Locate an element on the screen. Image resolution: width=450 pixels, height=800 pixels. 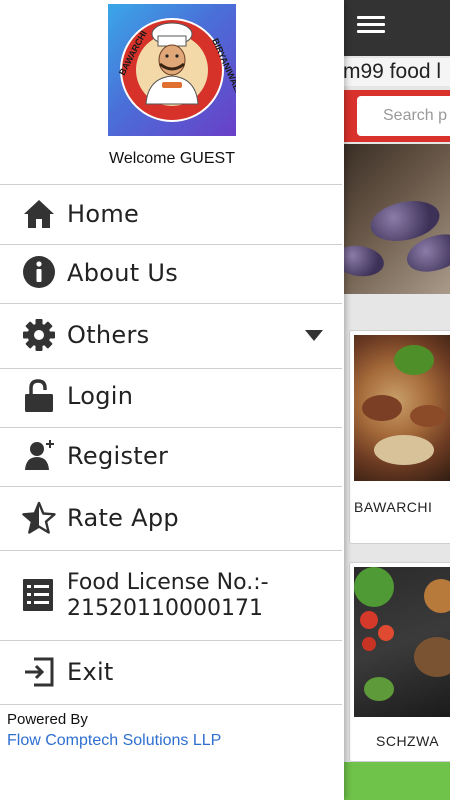
info-icon is located at coordinates (39, 272).